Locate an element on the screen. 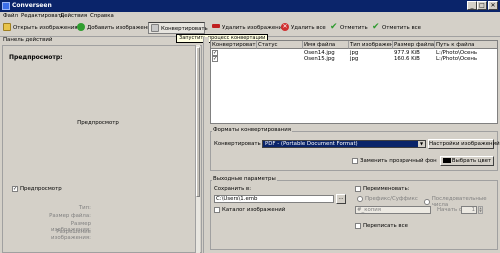 This screenshot has height=253, width=500. maximize-button: □ is located at coordinates (482, 5).